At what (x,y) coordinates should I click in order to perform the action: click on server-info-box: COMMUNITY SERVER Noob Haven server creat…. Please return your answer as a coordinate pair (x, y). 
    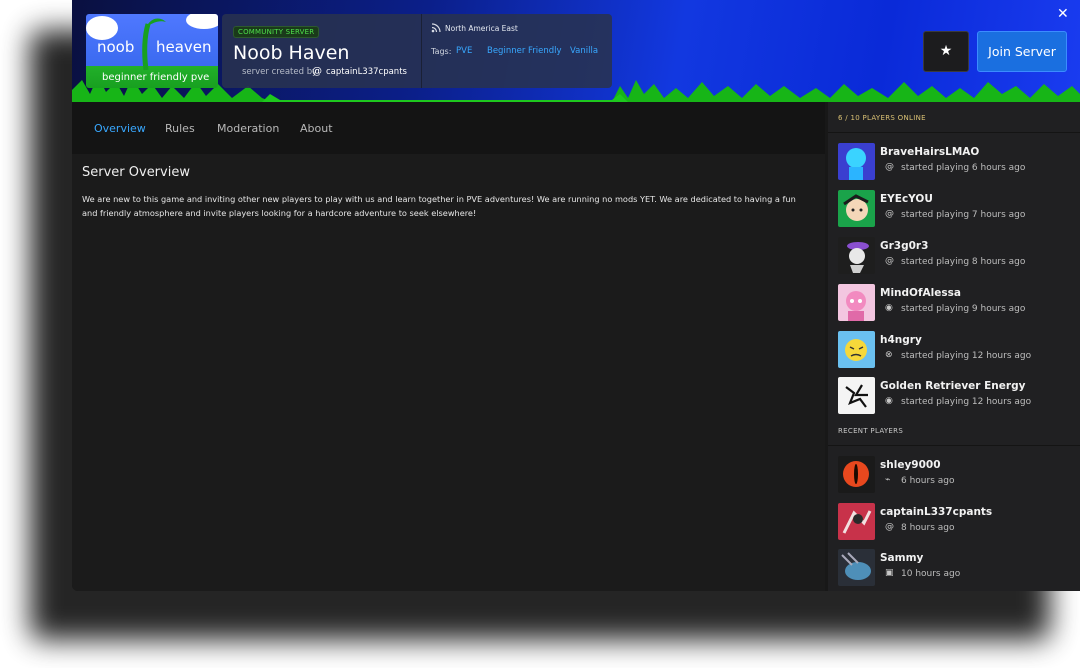
    Looking at the image, I should click on (417, 51).